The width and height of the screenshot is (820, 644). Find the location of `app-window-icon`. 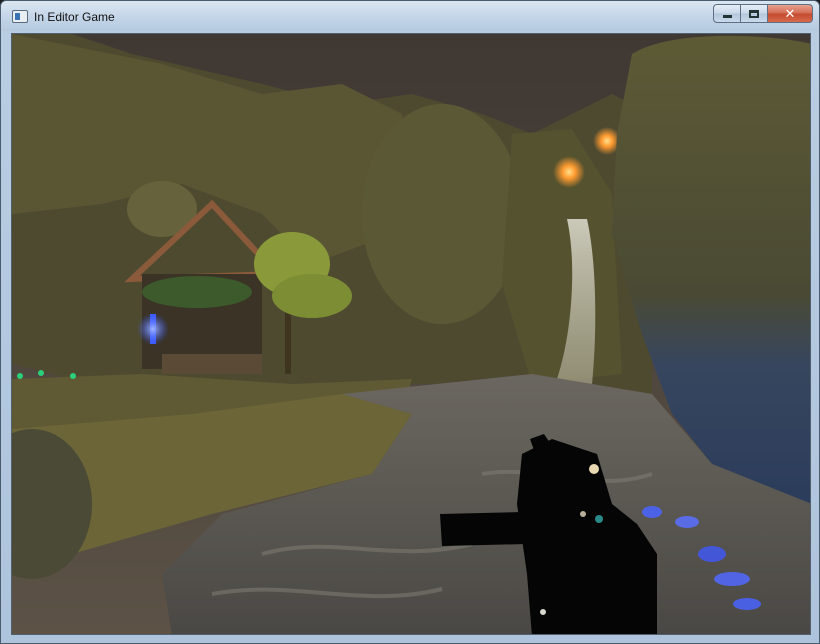

app-window-icon is located at coordinates (20, 16).